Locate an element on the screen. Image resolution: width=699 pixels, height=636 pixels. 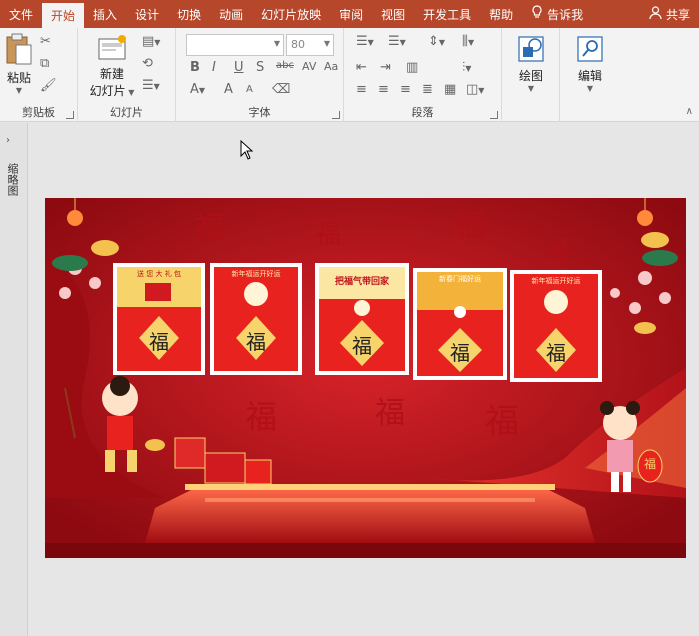
group-slides: 新建 幻灯片 ▼ ▤▼ ⟲ ☰▼ 幻灯片 is located at coordinates (127, 75).